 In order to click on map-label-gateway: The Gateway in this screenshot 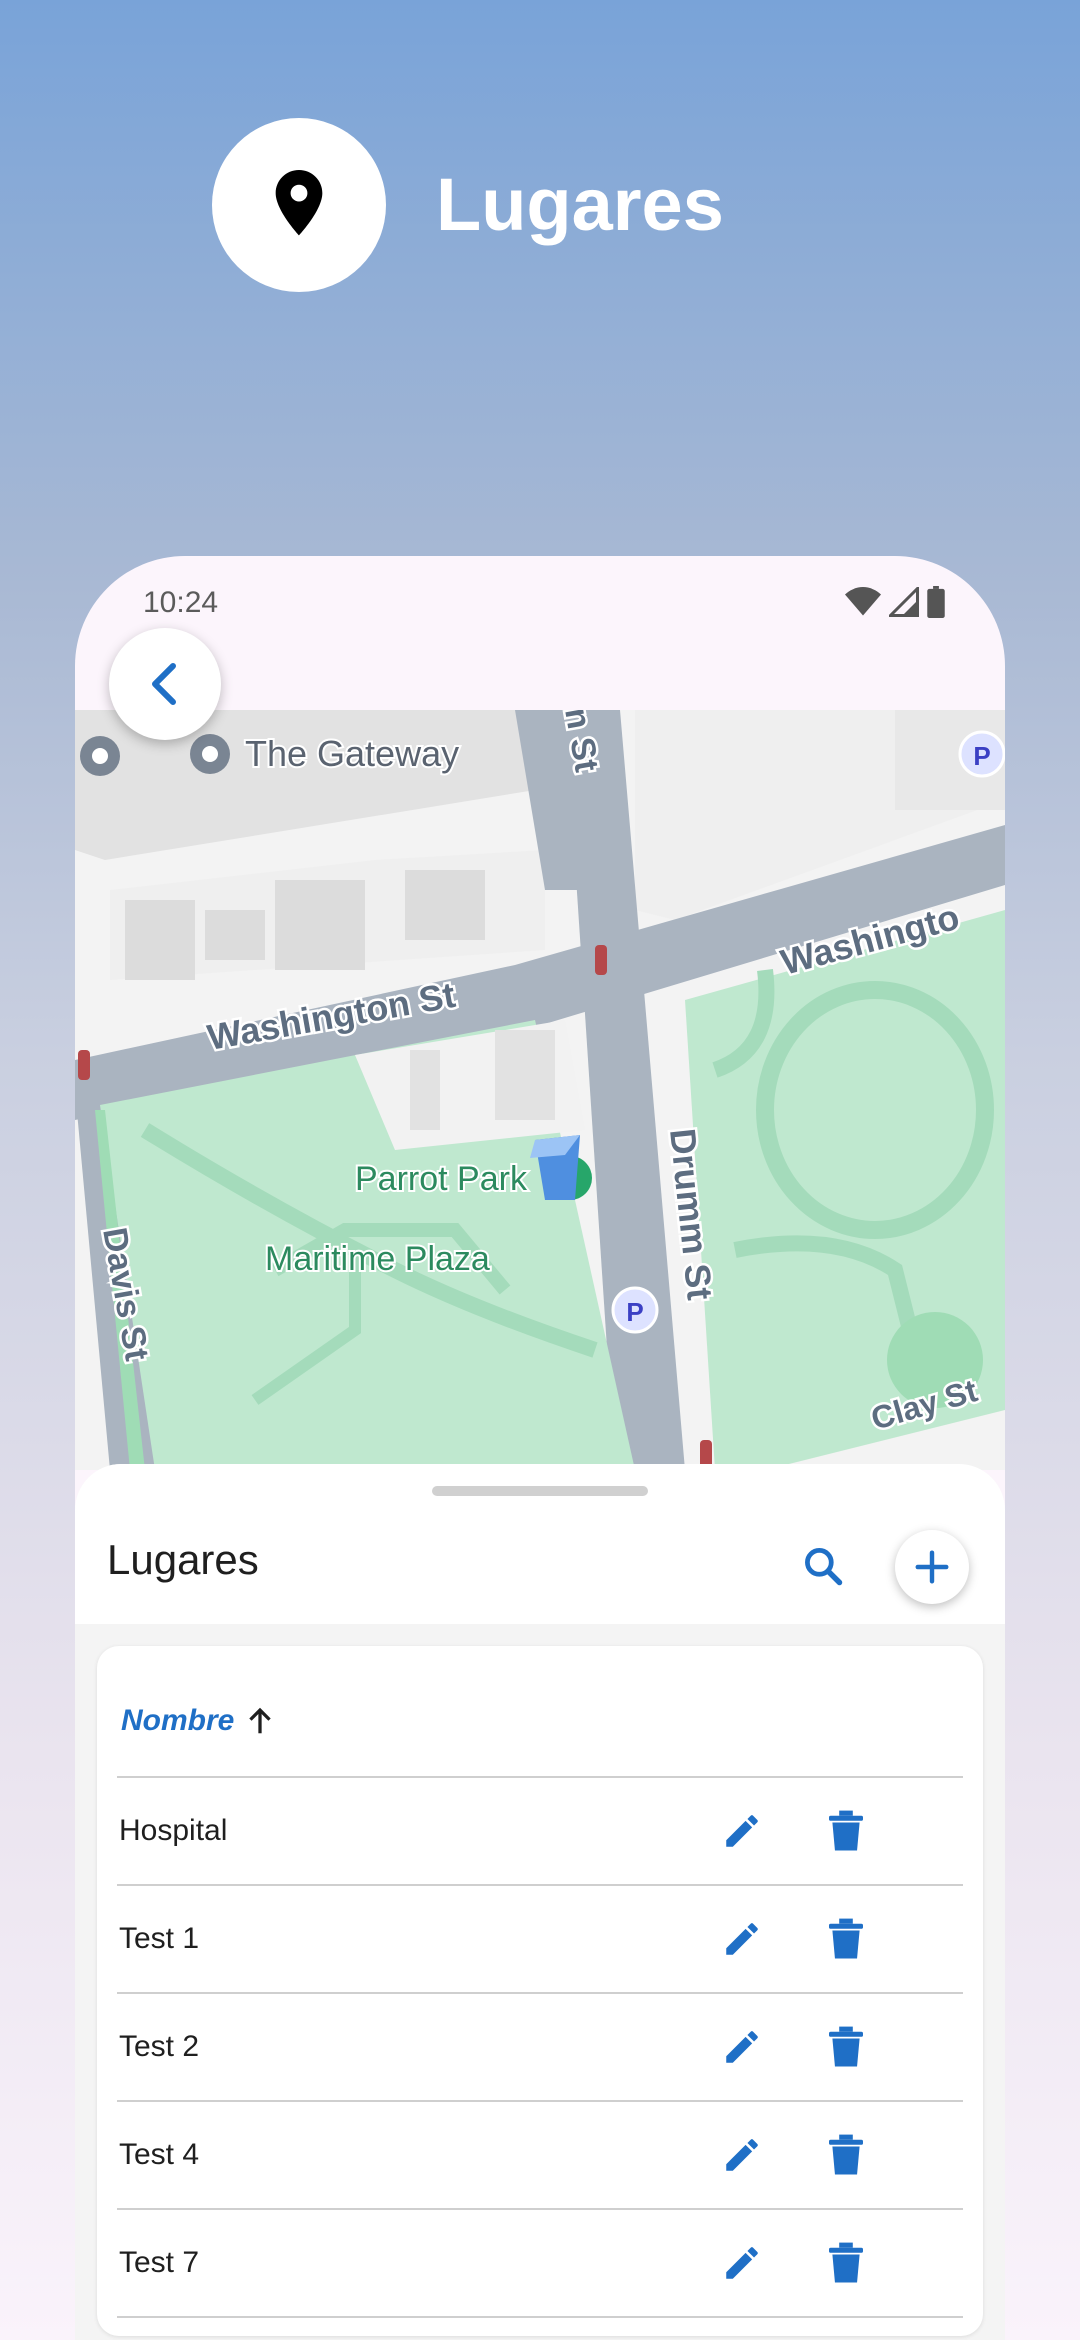, I will do `click(352, 753)`.